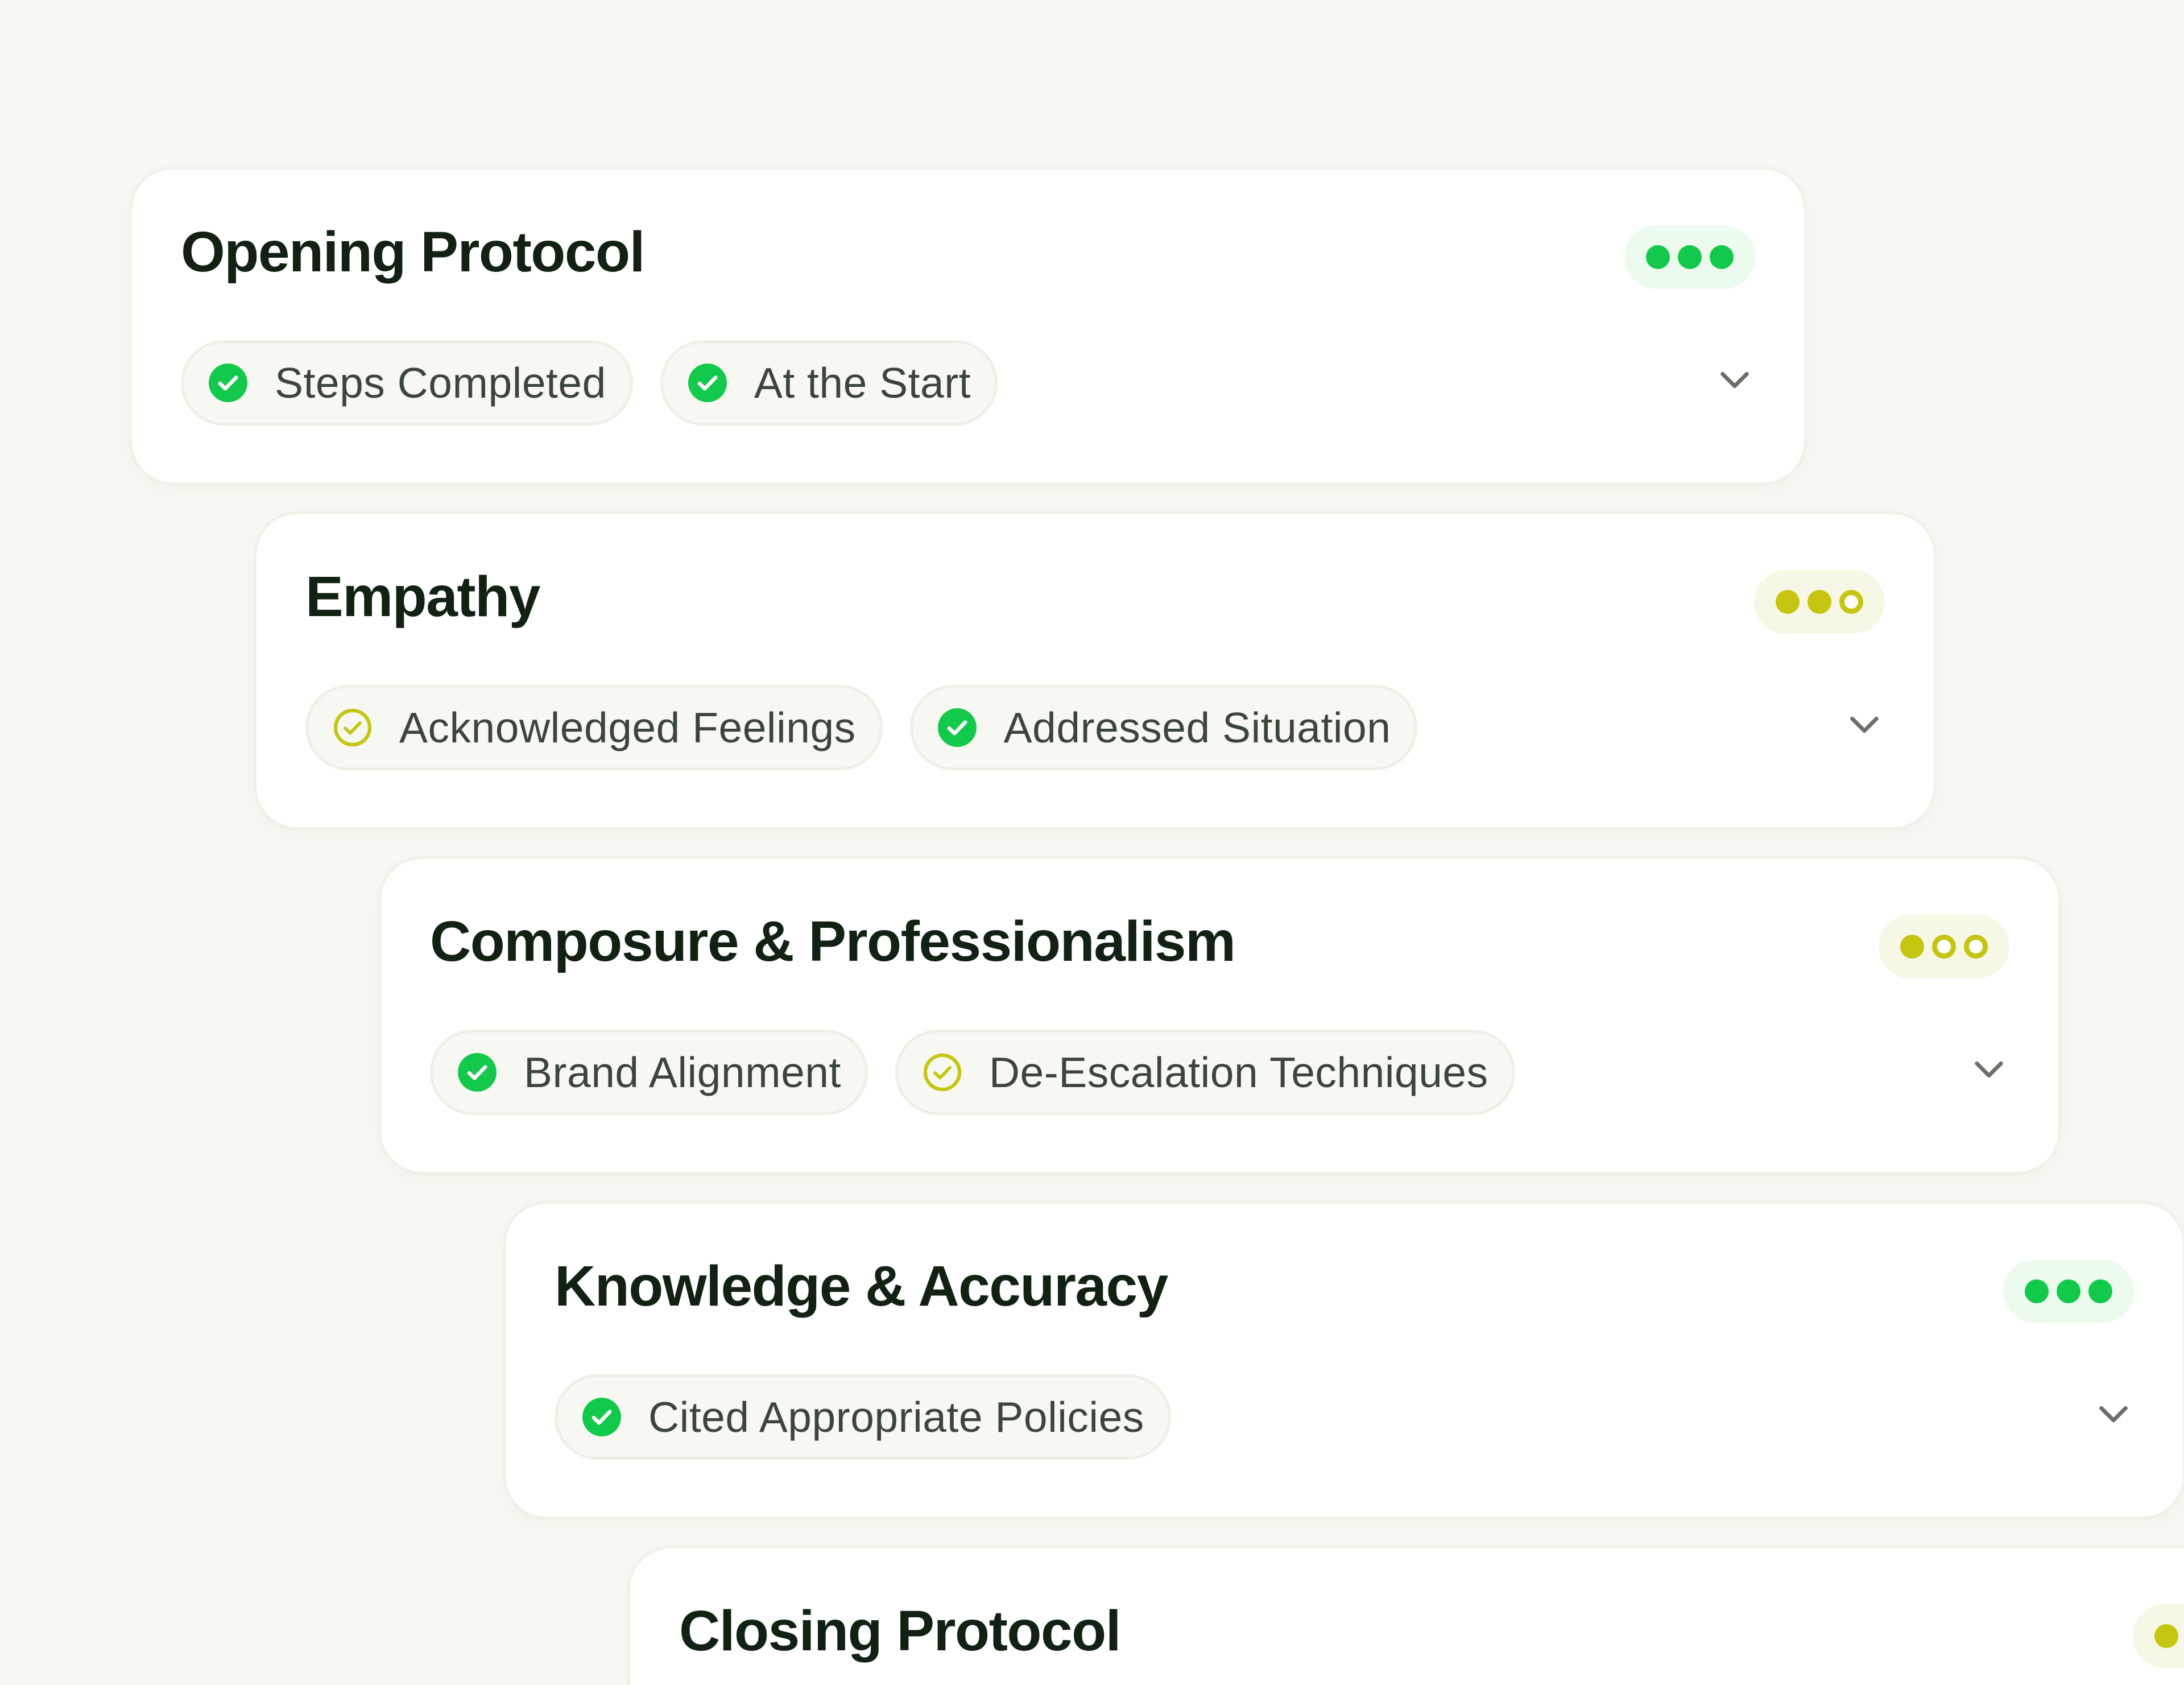  Describe the element at coordinates (1407, 1616) in the screenshot. I see `criteria-card-closing-protocol: Closing Protocol` at that location.